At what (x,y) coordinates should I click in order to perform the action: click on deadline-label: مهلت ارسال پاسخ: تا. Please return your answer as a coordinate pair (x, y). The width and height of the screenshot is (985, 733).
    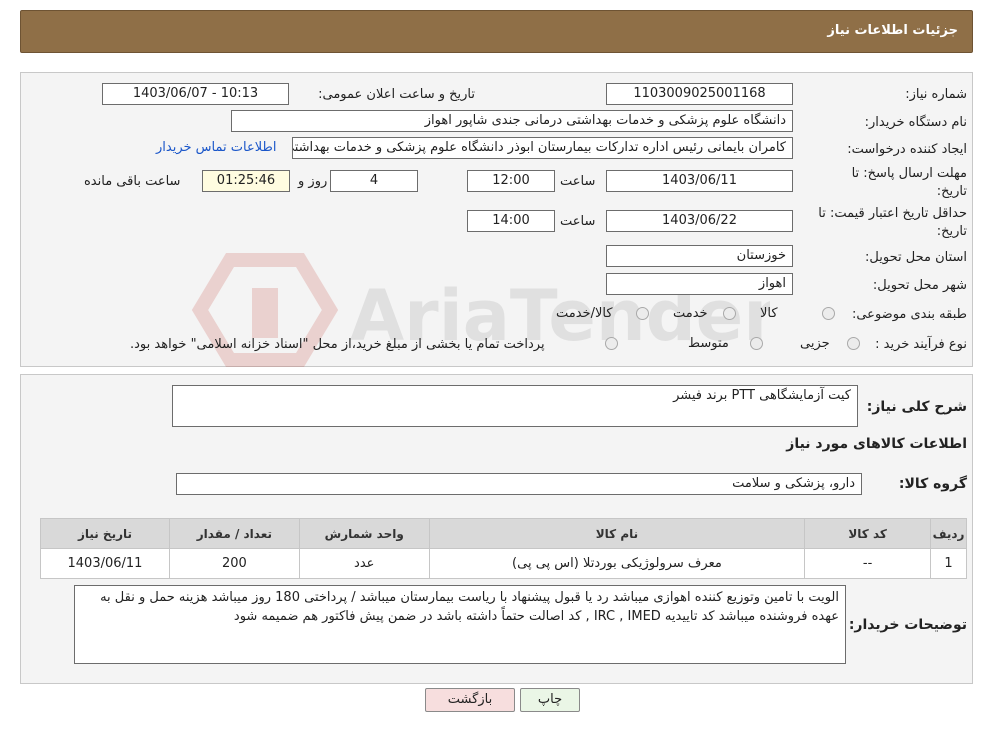
    Looking at the image, I should click on (909, 173).